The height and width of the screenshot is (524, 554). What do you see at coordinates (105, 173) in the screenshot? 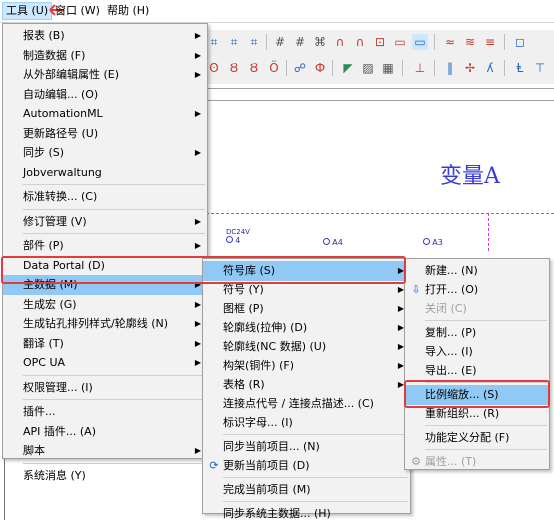
I see `tools-menu-item-jobverwaltung: Jobverwaltung` at bounding box center [105, 173].